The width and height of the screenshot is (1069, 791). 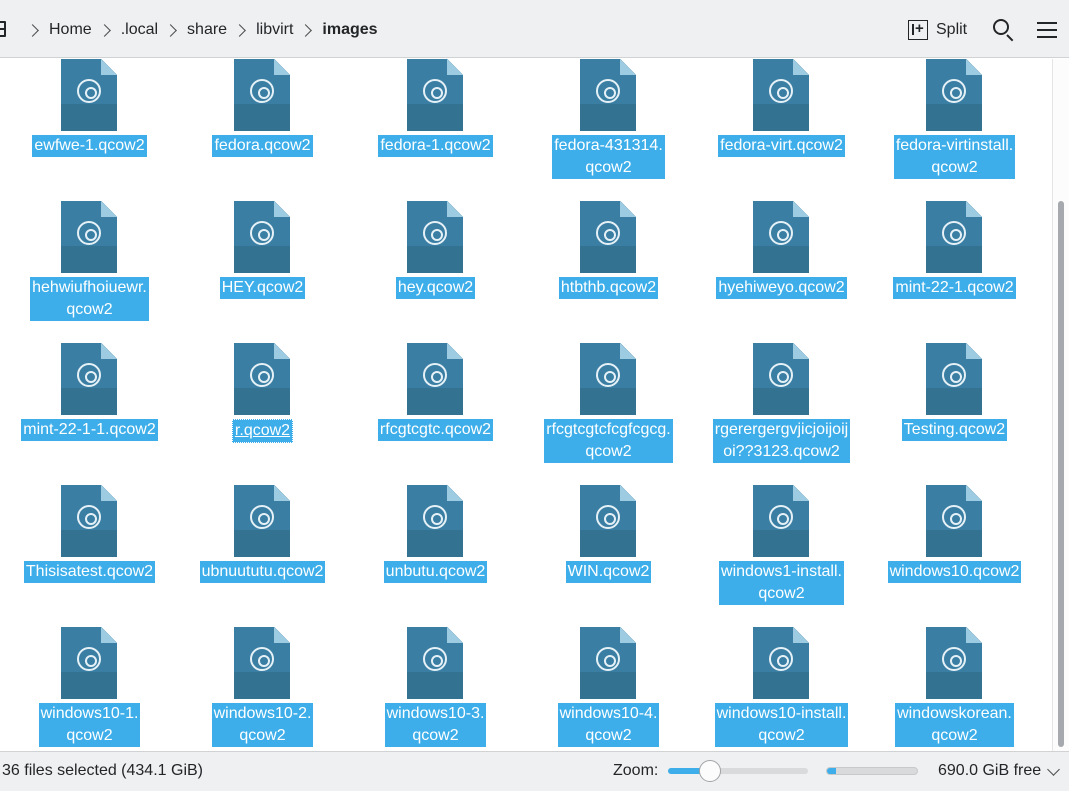 What do you see at coordinates (608, 157) in the screenshot?
I see `file-name-label: fedora-431314. qcow2` at bounding box center [608, 157].